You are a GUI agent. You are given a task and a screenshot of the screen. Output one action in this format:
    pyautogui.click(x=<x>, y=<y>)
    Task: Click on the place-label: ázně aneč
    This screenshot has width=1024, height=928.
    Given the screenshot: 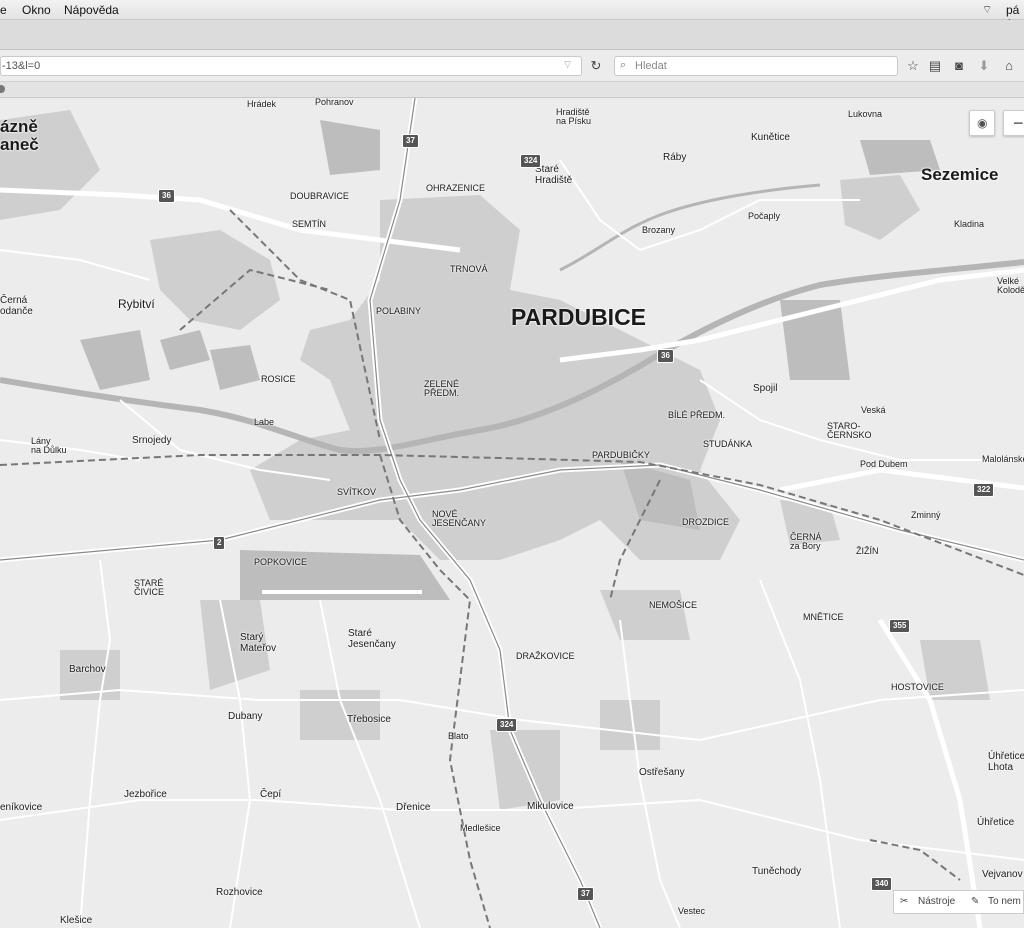 What is the action you would take?
    pyautogui.click(x=19, y=136)
    